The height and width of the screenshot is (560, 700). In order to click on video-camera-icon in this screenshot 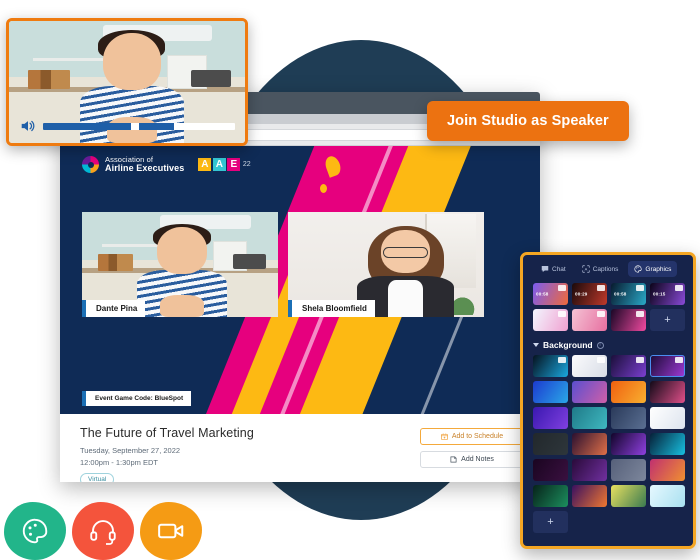, I will do `click(171, 531)`.